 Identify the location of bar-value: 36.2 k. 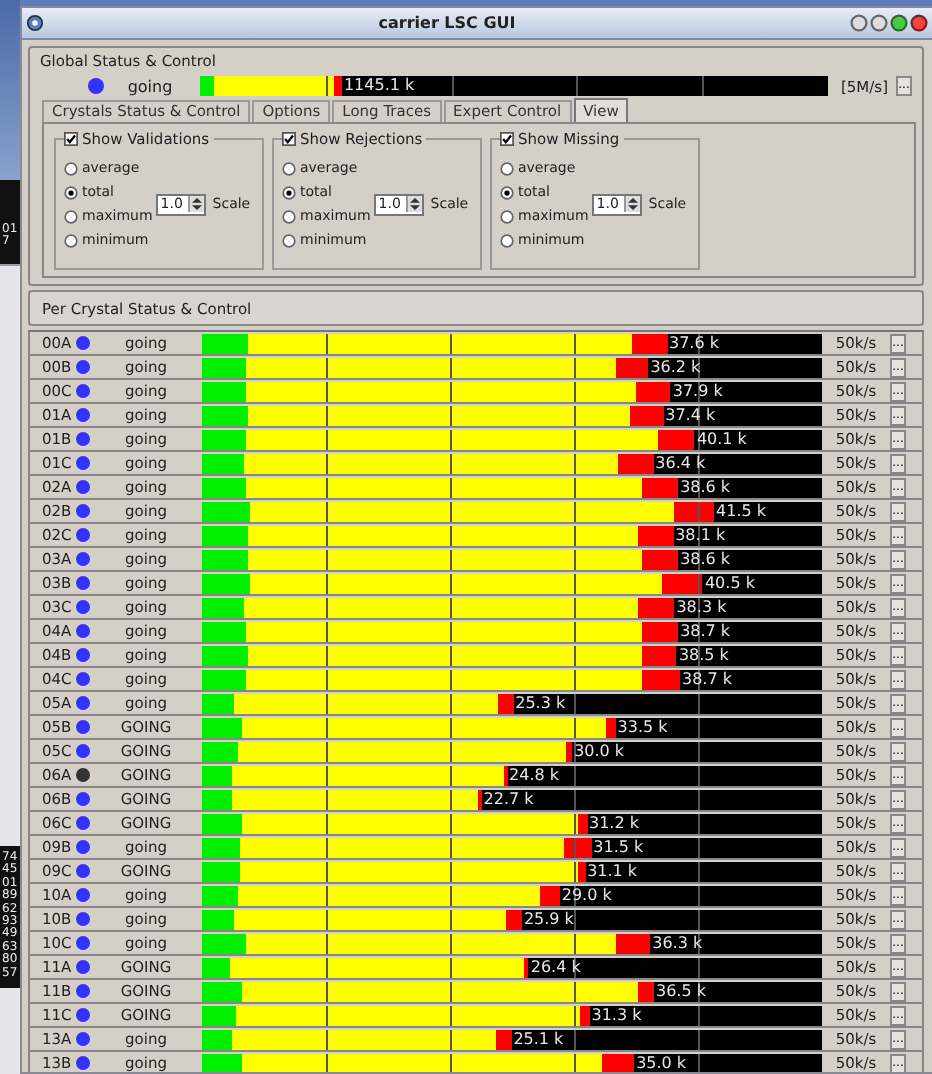
(674, 367).